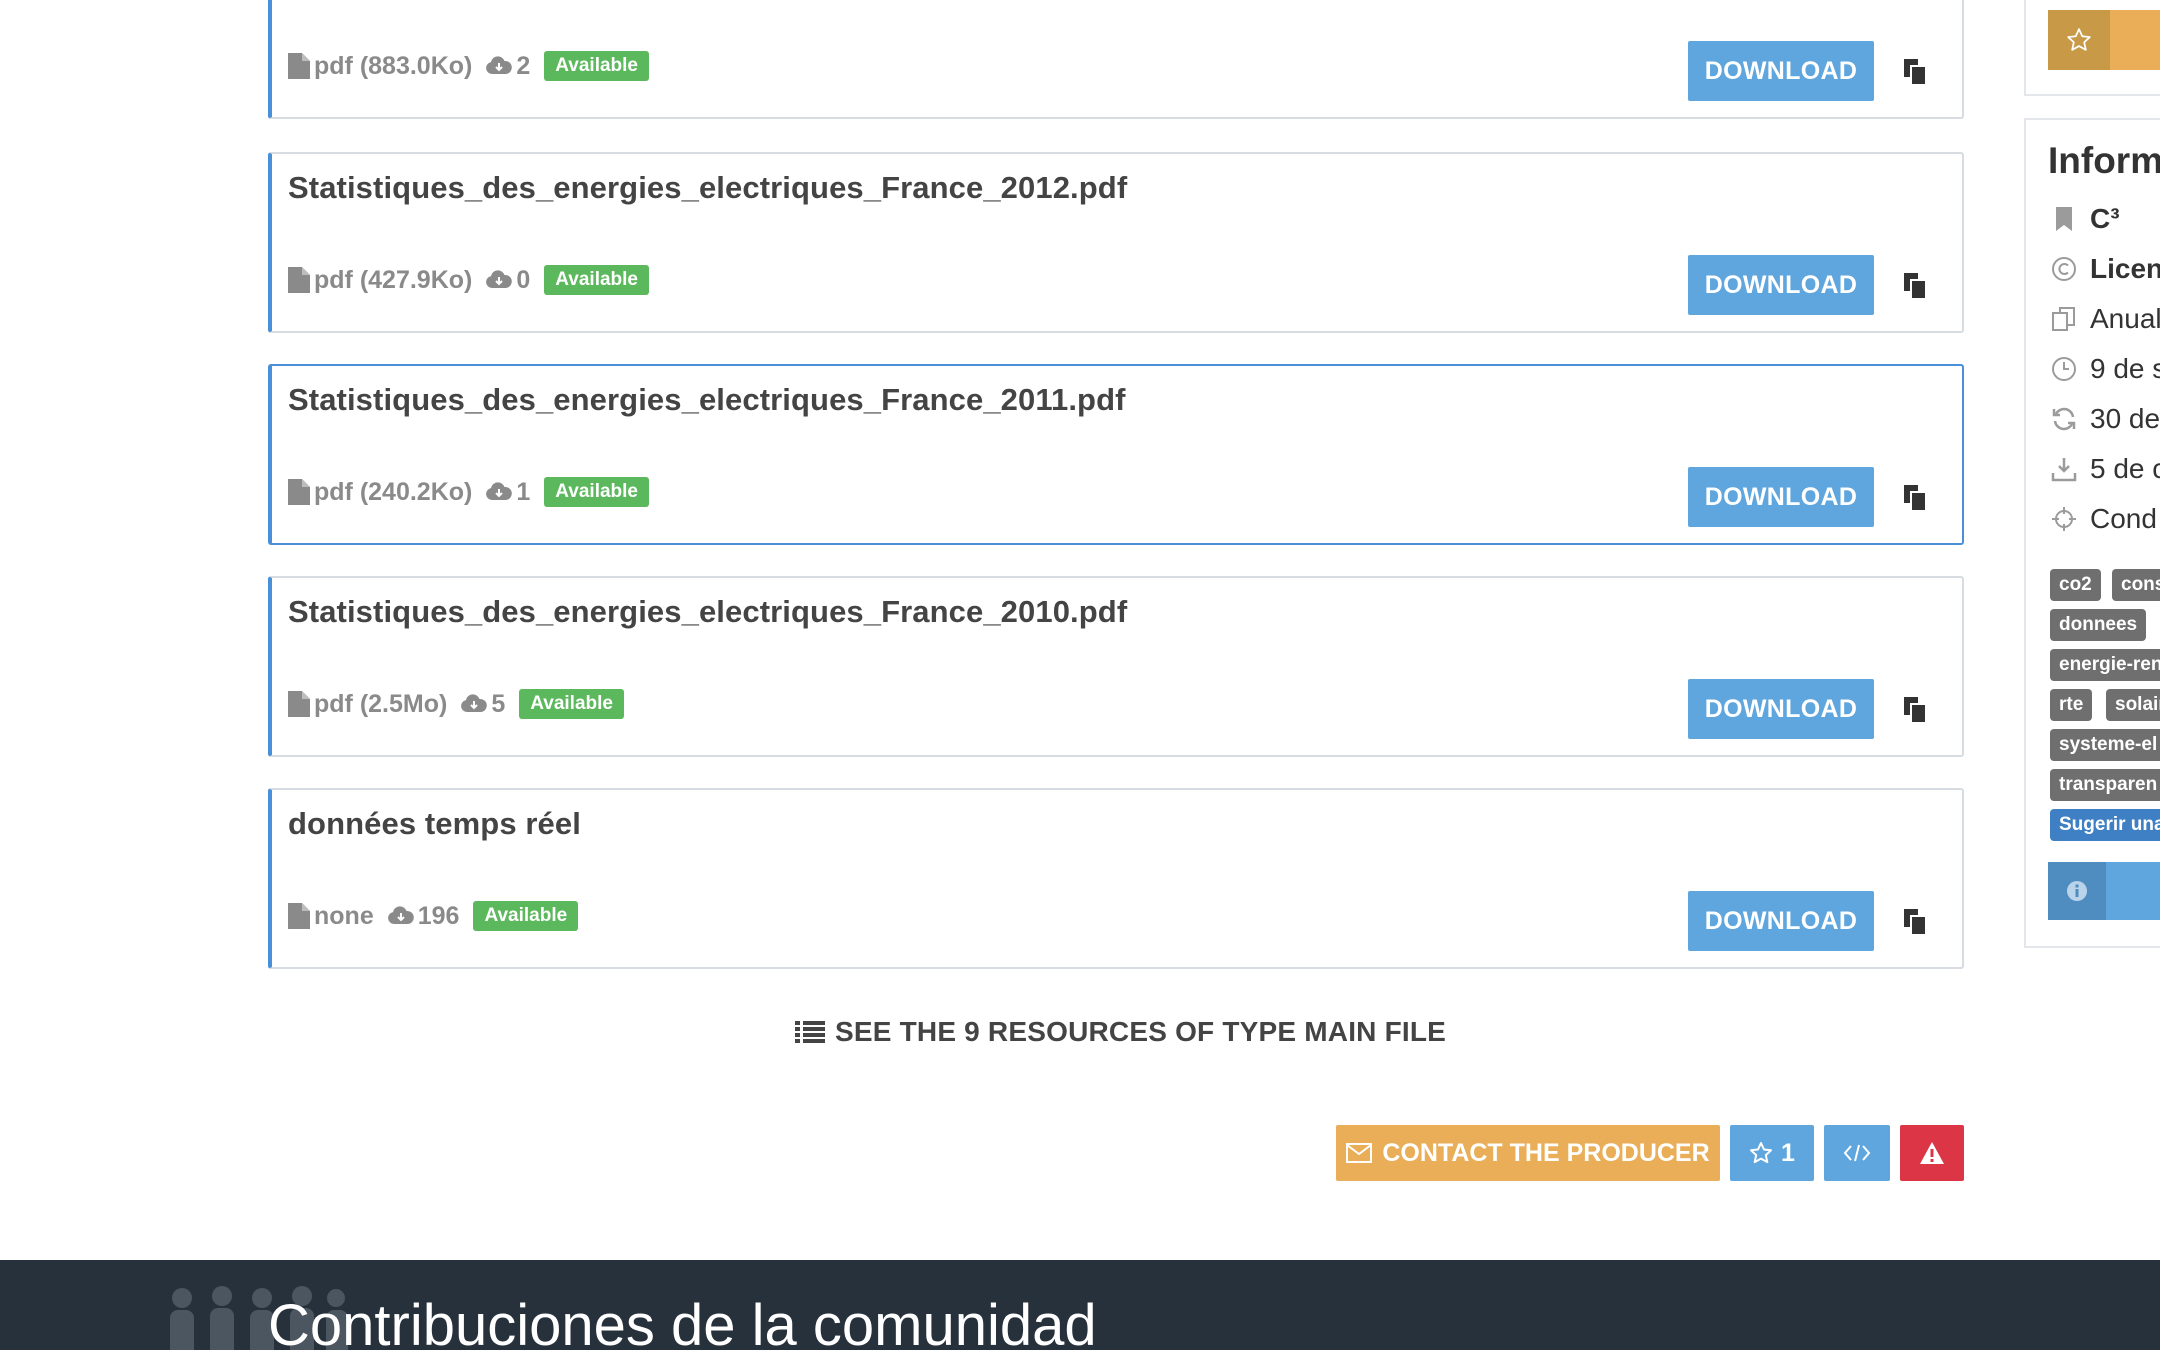 Image resolution: width=2160 pixels, height=1350 pixels. What do you see at coordinates (1788, 1152) in the screenshot?
I see `star-count: 1` at bounding box center [1788, 1152].